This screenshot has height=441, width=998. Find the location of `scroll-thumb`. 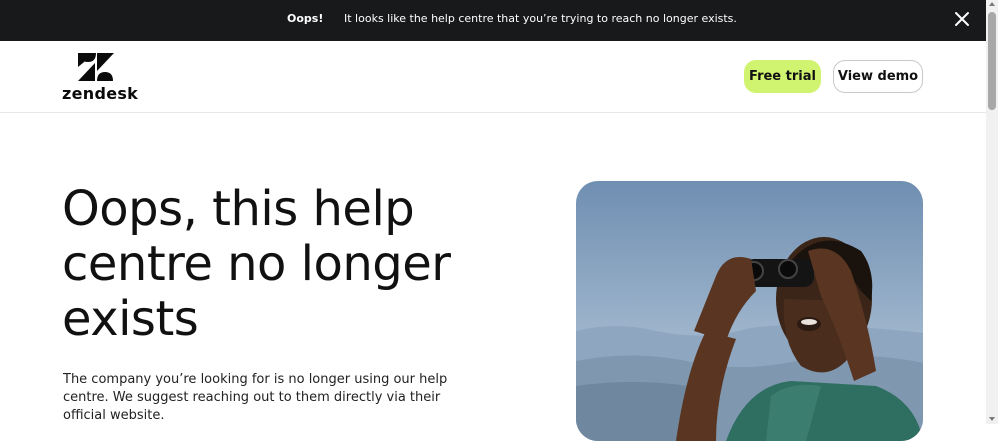

scroll-thumb is located at coordinates (992, 61).